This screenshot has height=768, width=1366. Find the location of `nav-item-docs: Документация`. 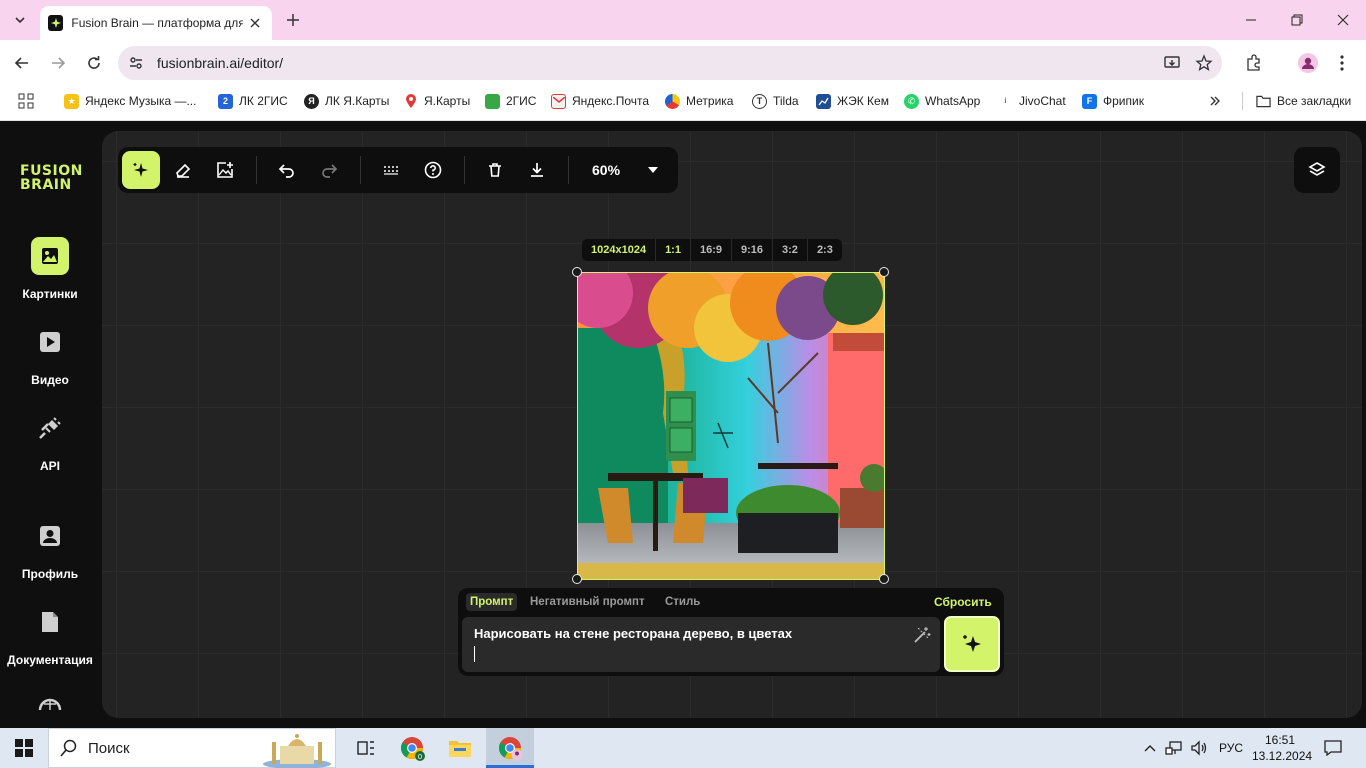

nav-item-docs: Документация is located at coordinates (50, 635).